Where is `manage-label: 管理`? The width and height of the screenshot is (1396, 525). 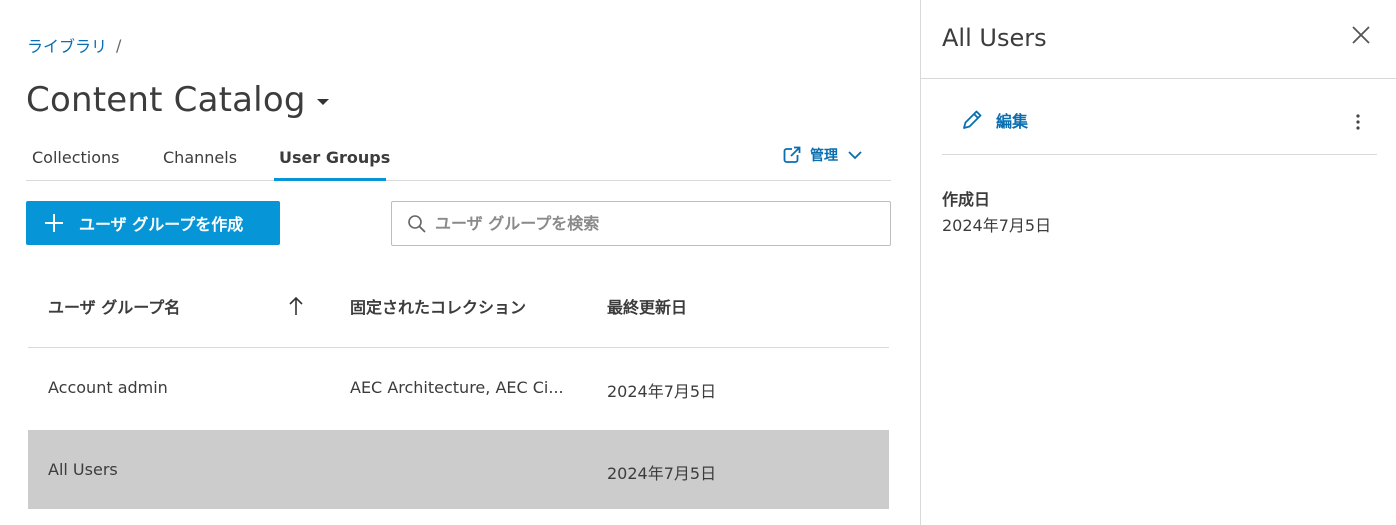
manage-label: 管理 is located at coordinates (824, 156).